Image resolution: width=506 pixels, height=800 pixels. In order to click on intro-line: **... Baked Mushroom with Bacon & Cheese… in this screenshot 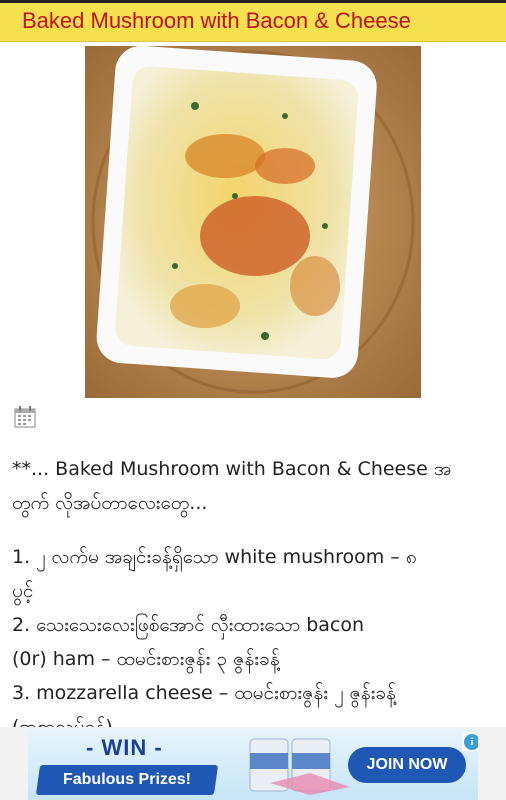, I will do `click(232, 469)`.